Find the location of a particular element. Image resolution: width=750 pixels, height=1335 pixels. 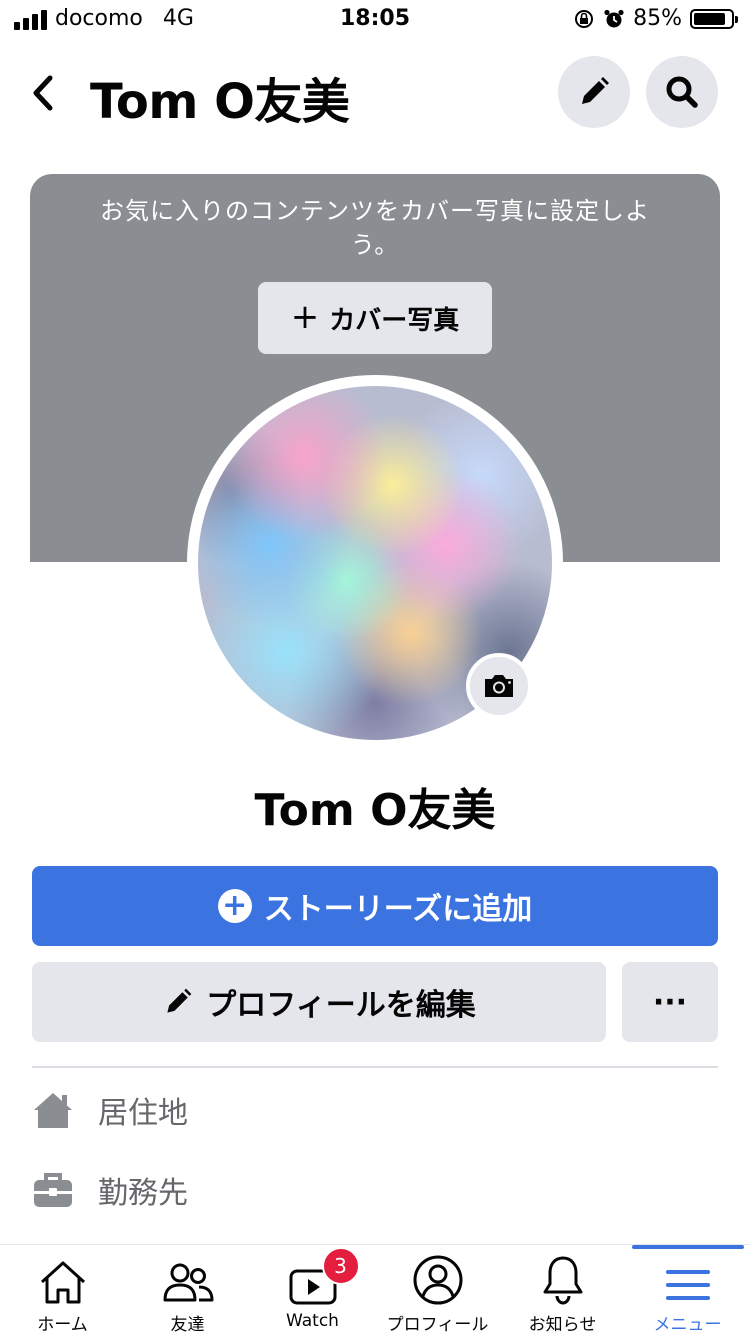

bottom-tab-bar: ホーム 友達 3 Watch プロフィール お知らせ メニュー is located at coordinates (375, 1289).